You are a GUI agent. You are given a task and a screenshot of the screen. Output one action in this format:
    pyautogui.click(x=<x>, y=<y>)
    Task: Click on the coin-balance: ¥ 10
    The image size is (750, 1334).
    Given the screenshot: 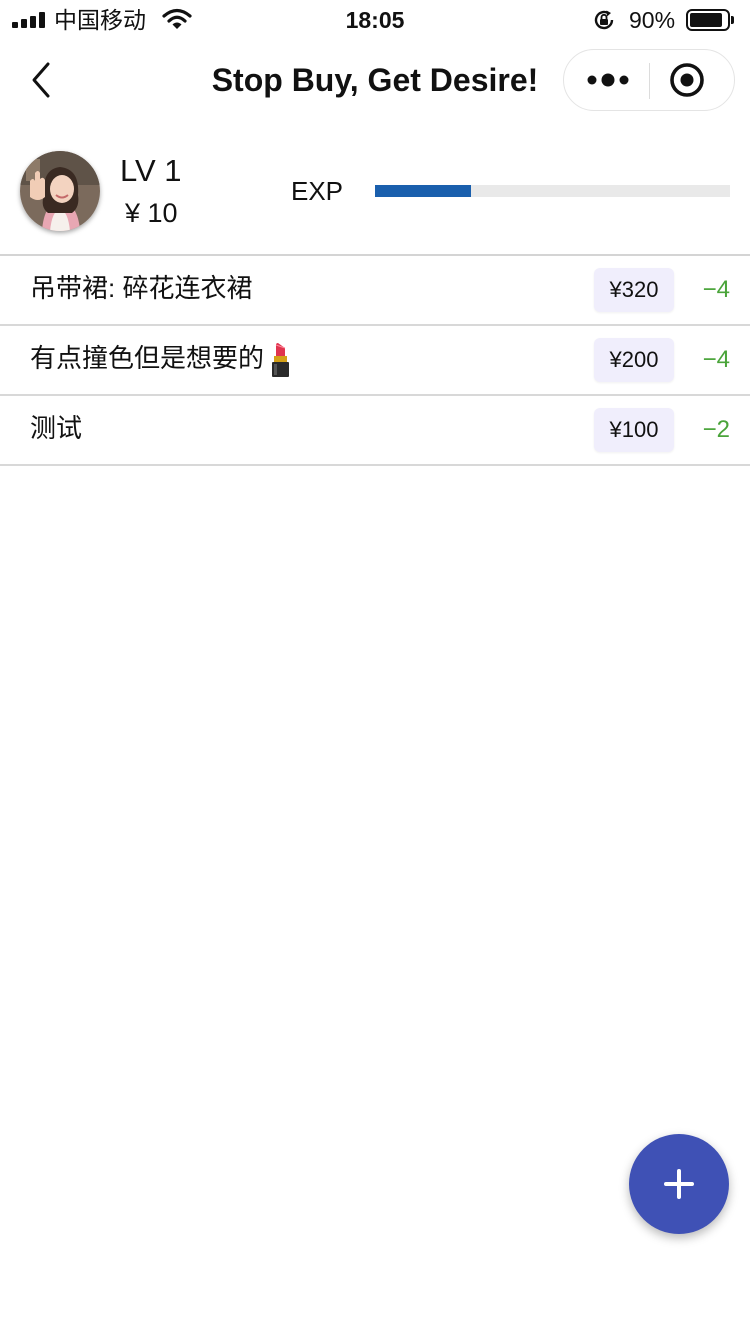 What is the action you would take?
    pyautogui.click(x=151, y=213)
    